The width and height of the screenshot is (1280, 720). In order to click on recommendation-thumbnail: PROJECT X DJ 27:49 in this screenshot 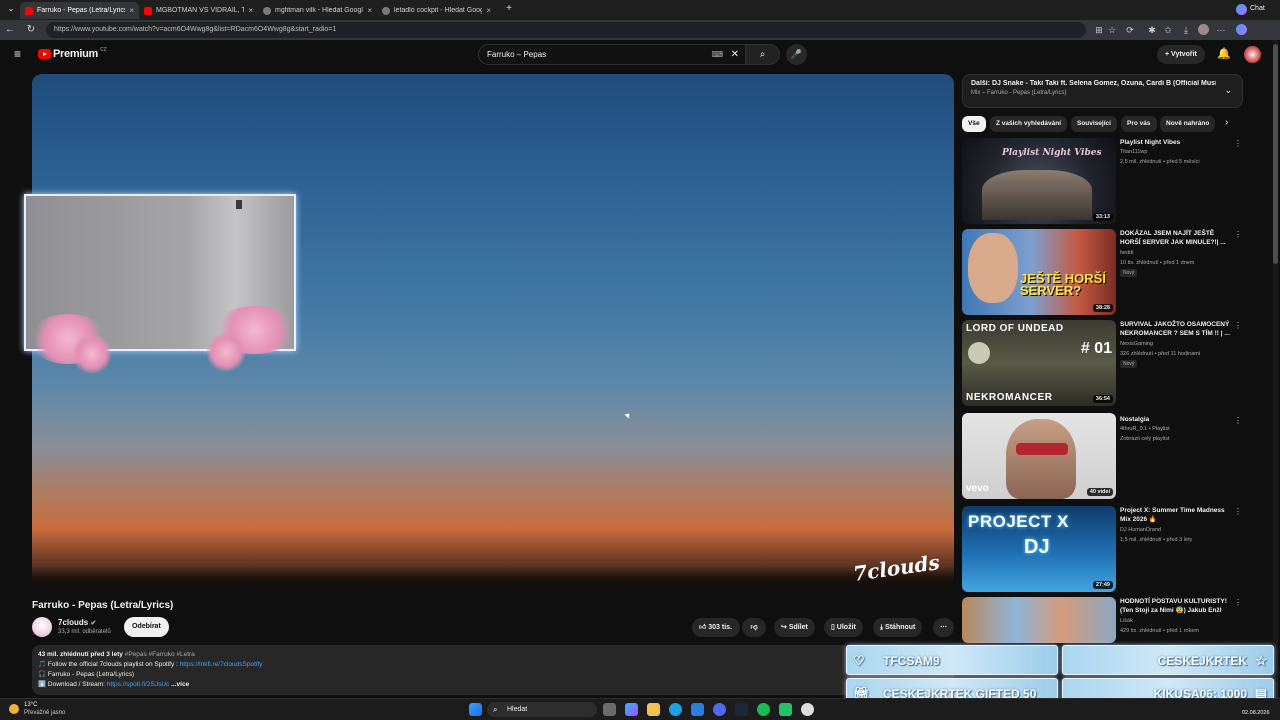, I will do `click(1039, 549)`.